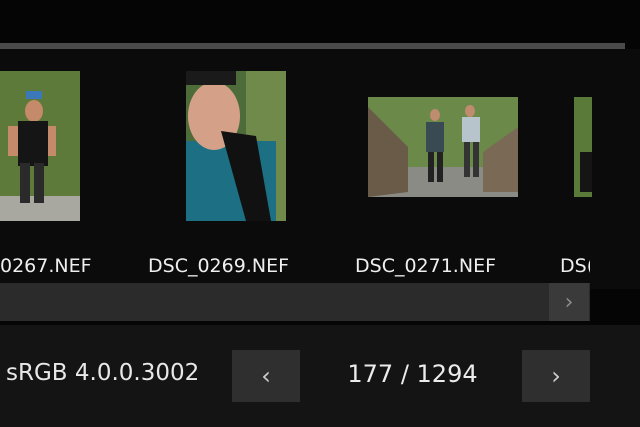  I want to click on scroll-right-button: ›, so click(569, 302).